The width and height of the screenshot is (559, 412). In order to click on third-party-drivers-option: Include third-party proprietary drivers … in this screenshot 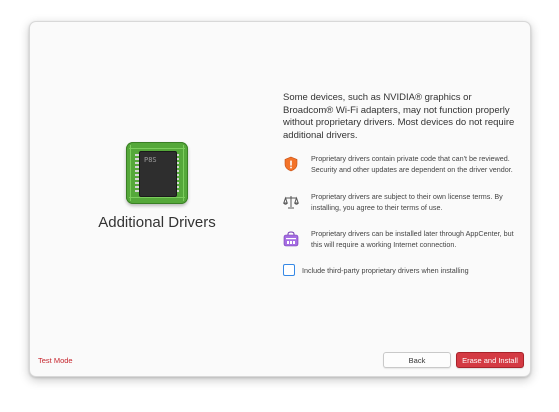, I will do `click(376, 270)`.